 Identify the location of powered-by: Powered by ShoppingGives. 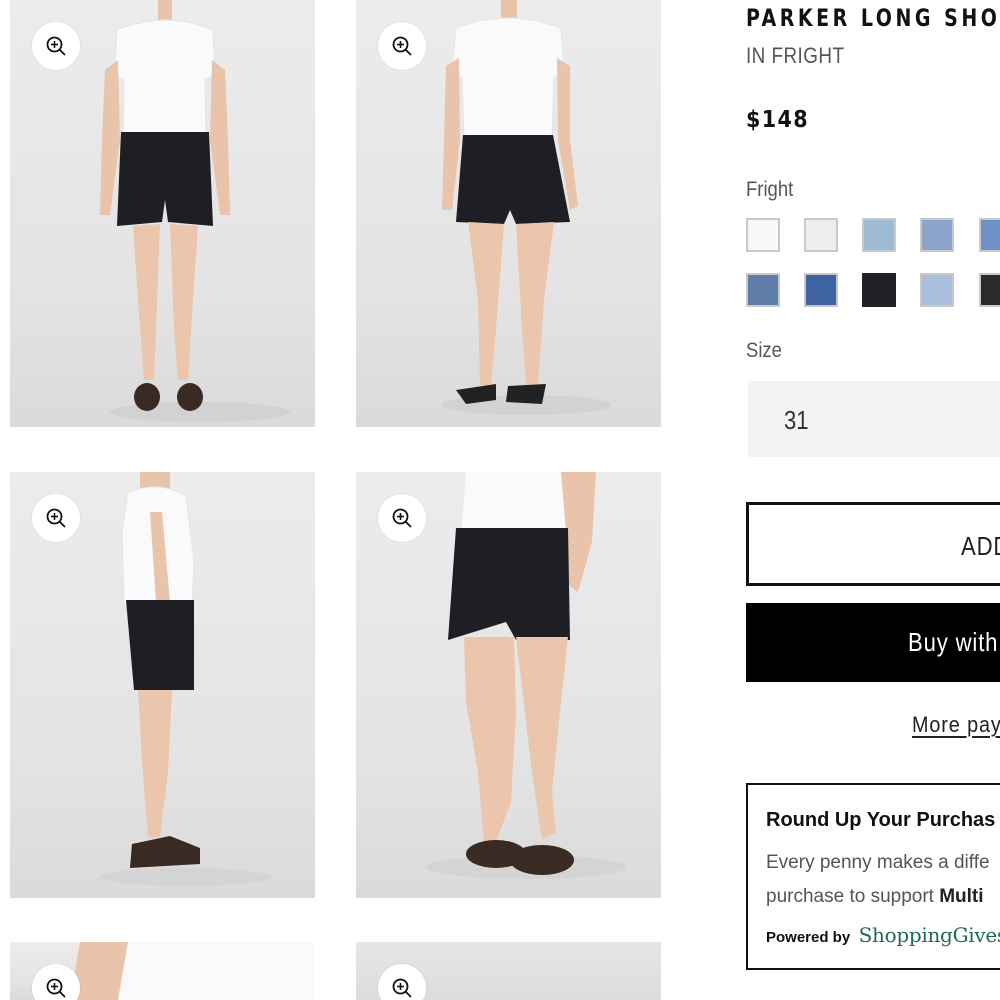
(883, 935).